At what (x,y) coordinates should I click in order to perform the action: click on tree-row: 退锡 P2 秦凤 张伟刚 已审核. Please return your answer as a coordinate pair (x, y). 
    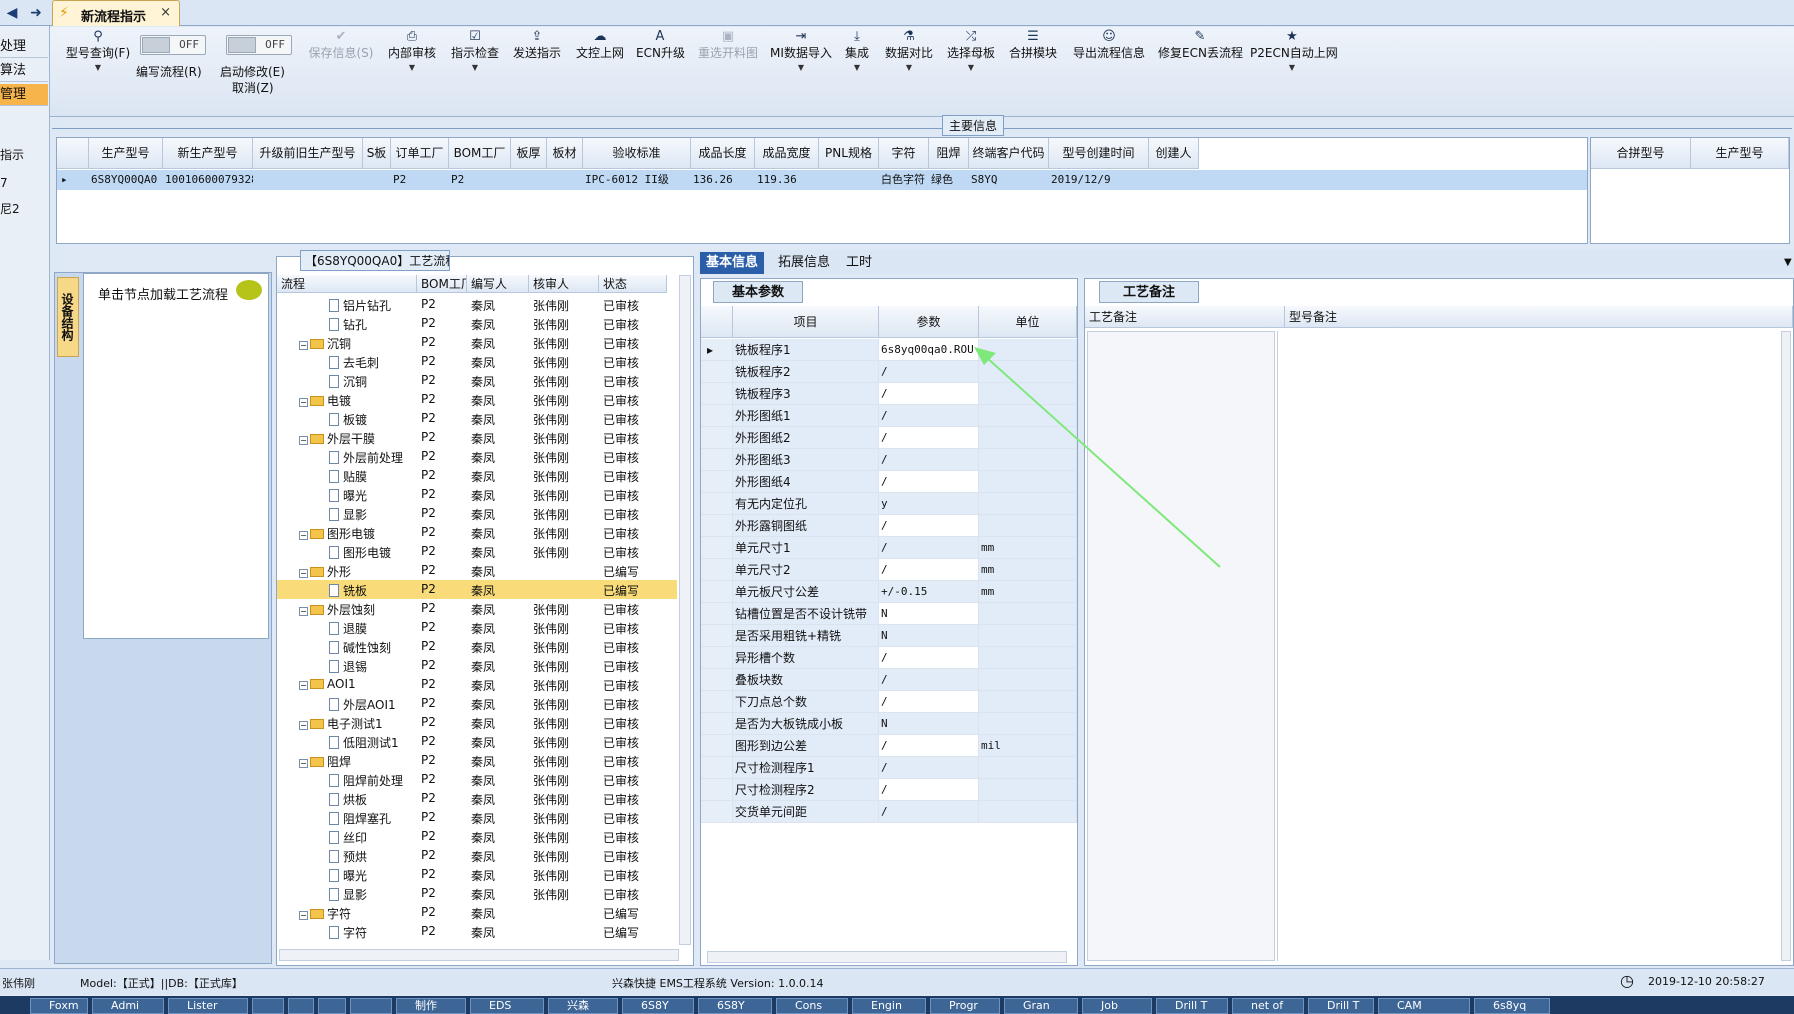
    Looking at the image, I should click on (477, 665).